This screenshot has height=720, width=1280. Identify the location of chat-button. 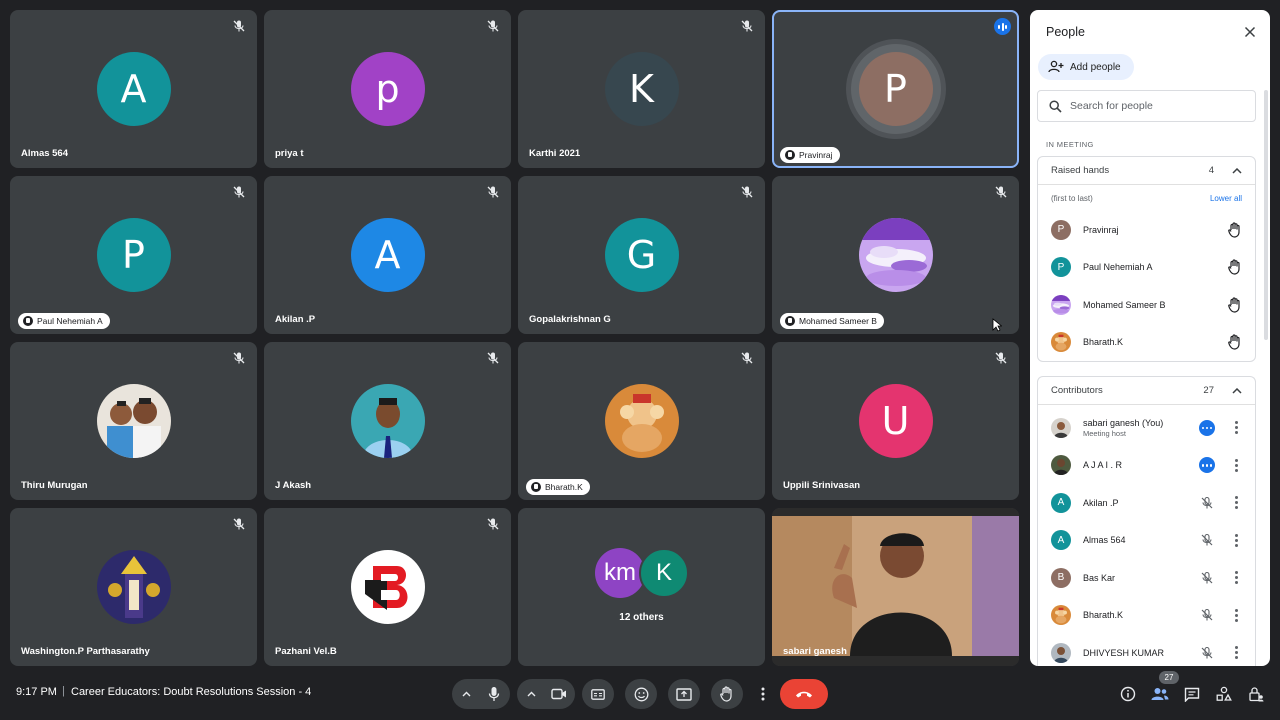
(1192, 694).